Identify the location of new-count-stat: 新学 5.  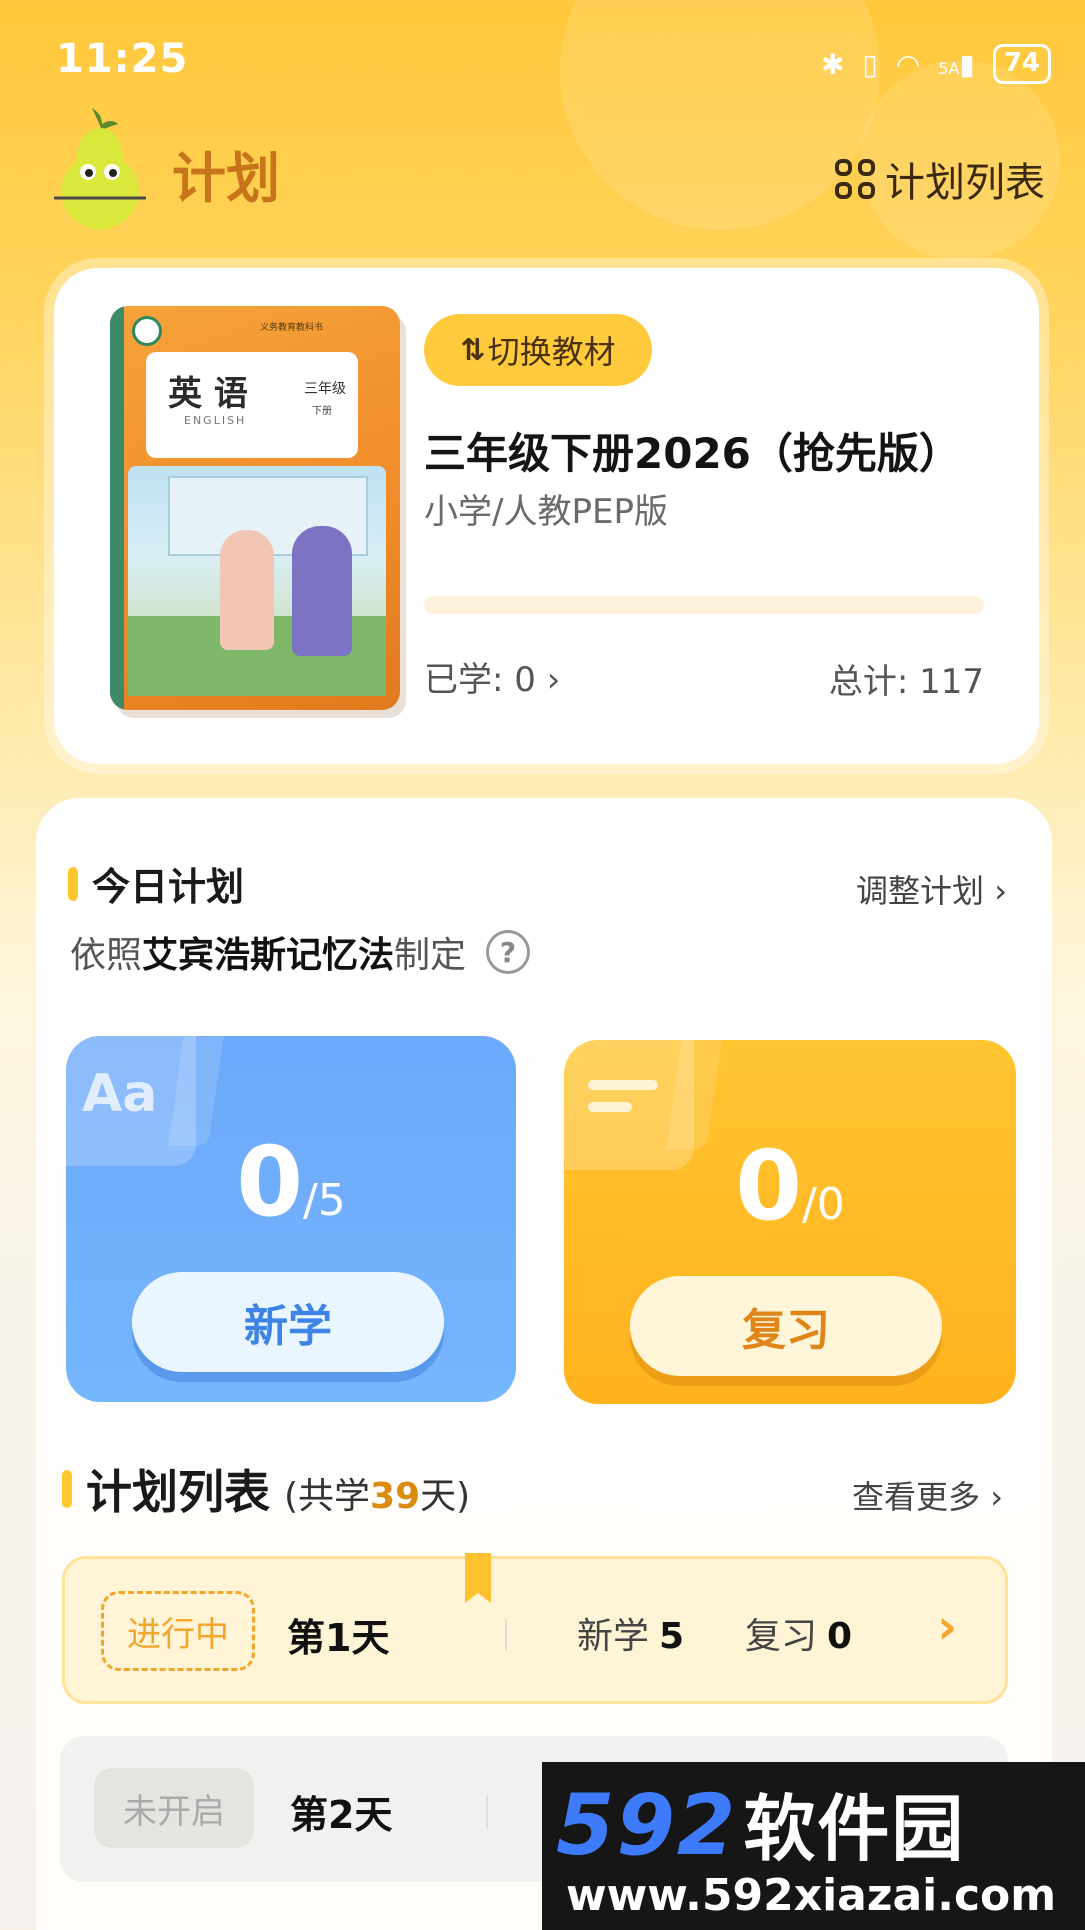
(630, 1633).